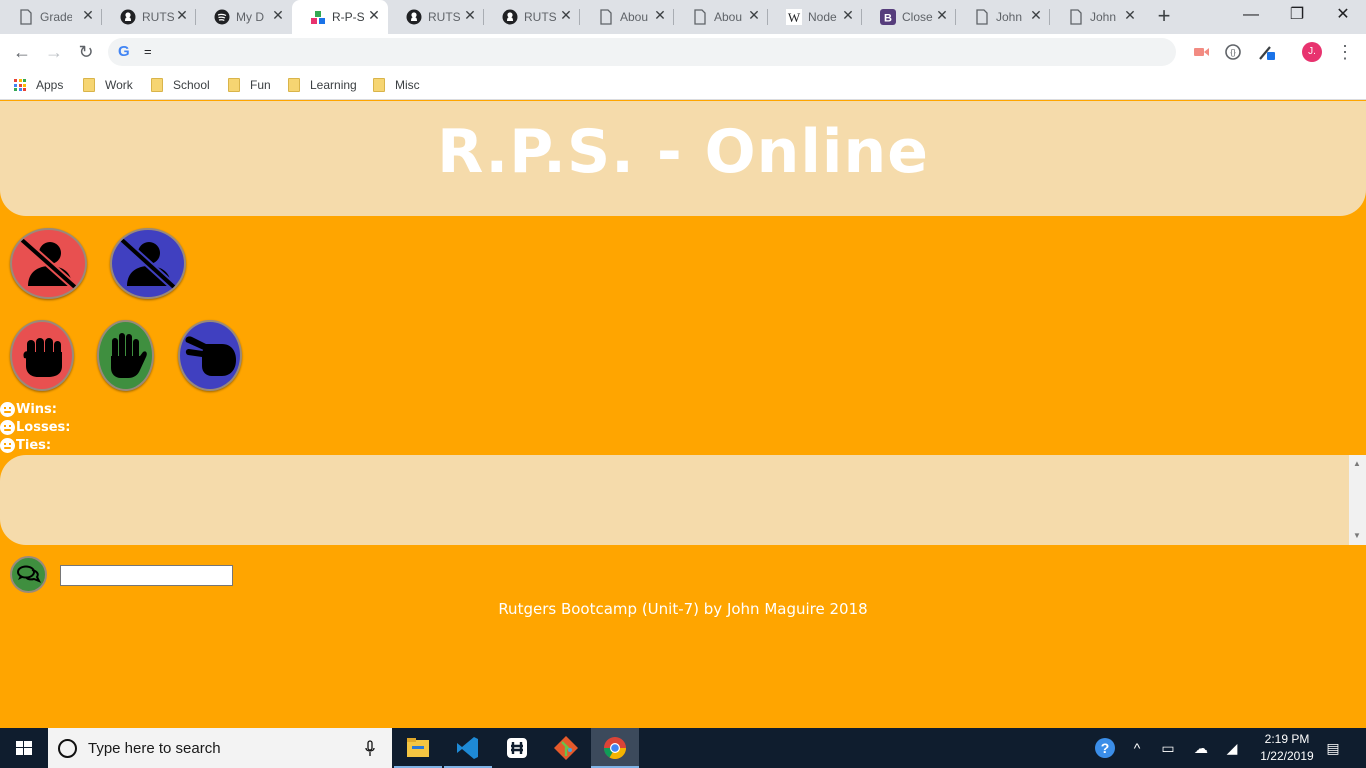 The width and height of the screenshot is (1366, 768). What do you see at coordinates (517, 748) in the screenshot?
I see `slack-app` at bounding box center [517, 748].